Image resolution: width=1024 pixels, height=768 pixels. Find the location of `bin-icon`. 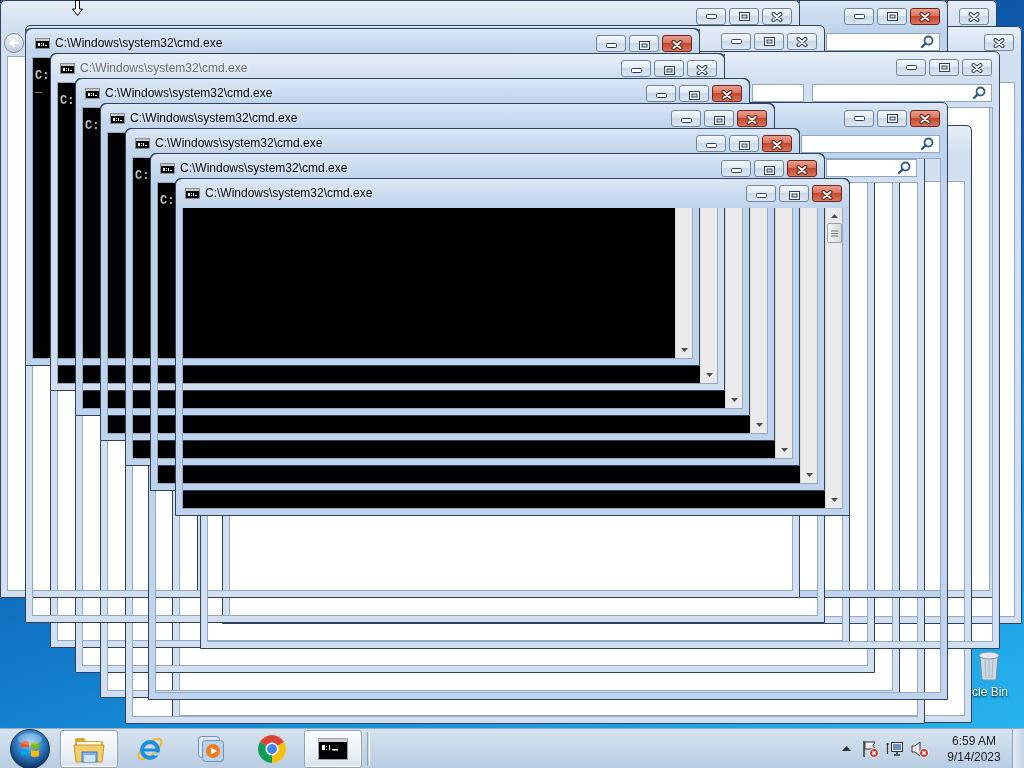

bin-icon is located at coordinates (989, 665).